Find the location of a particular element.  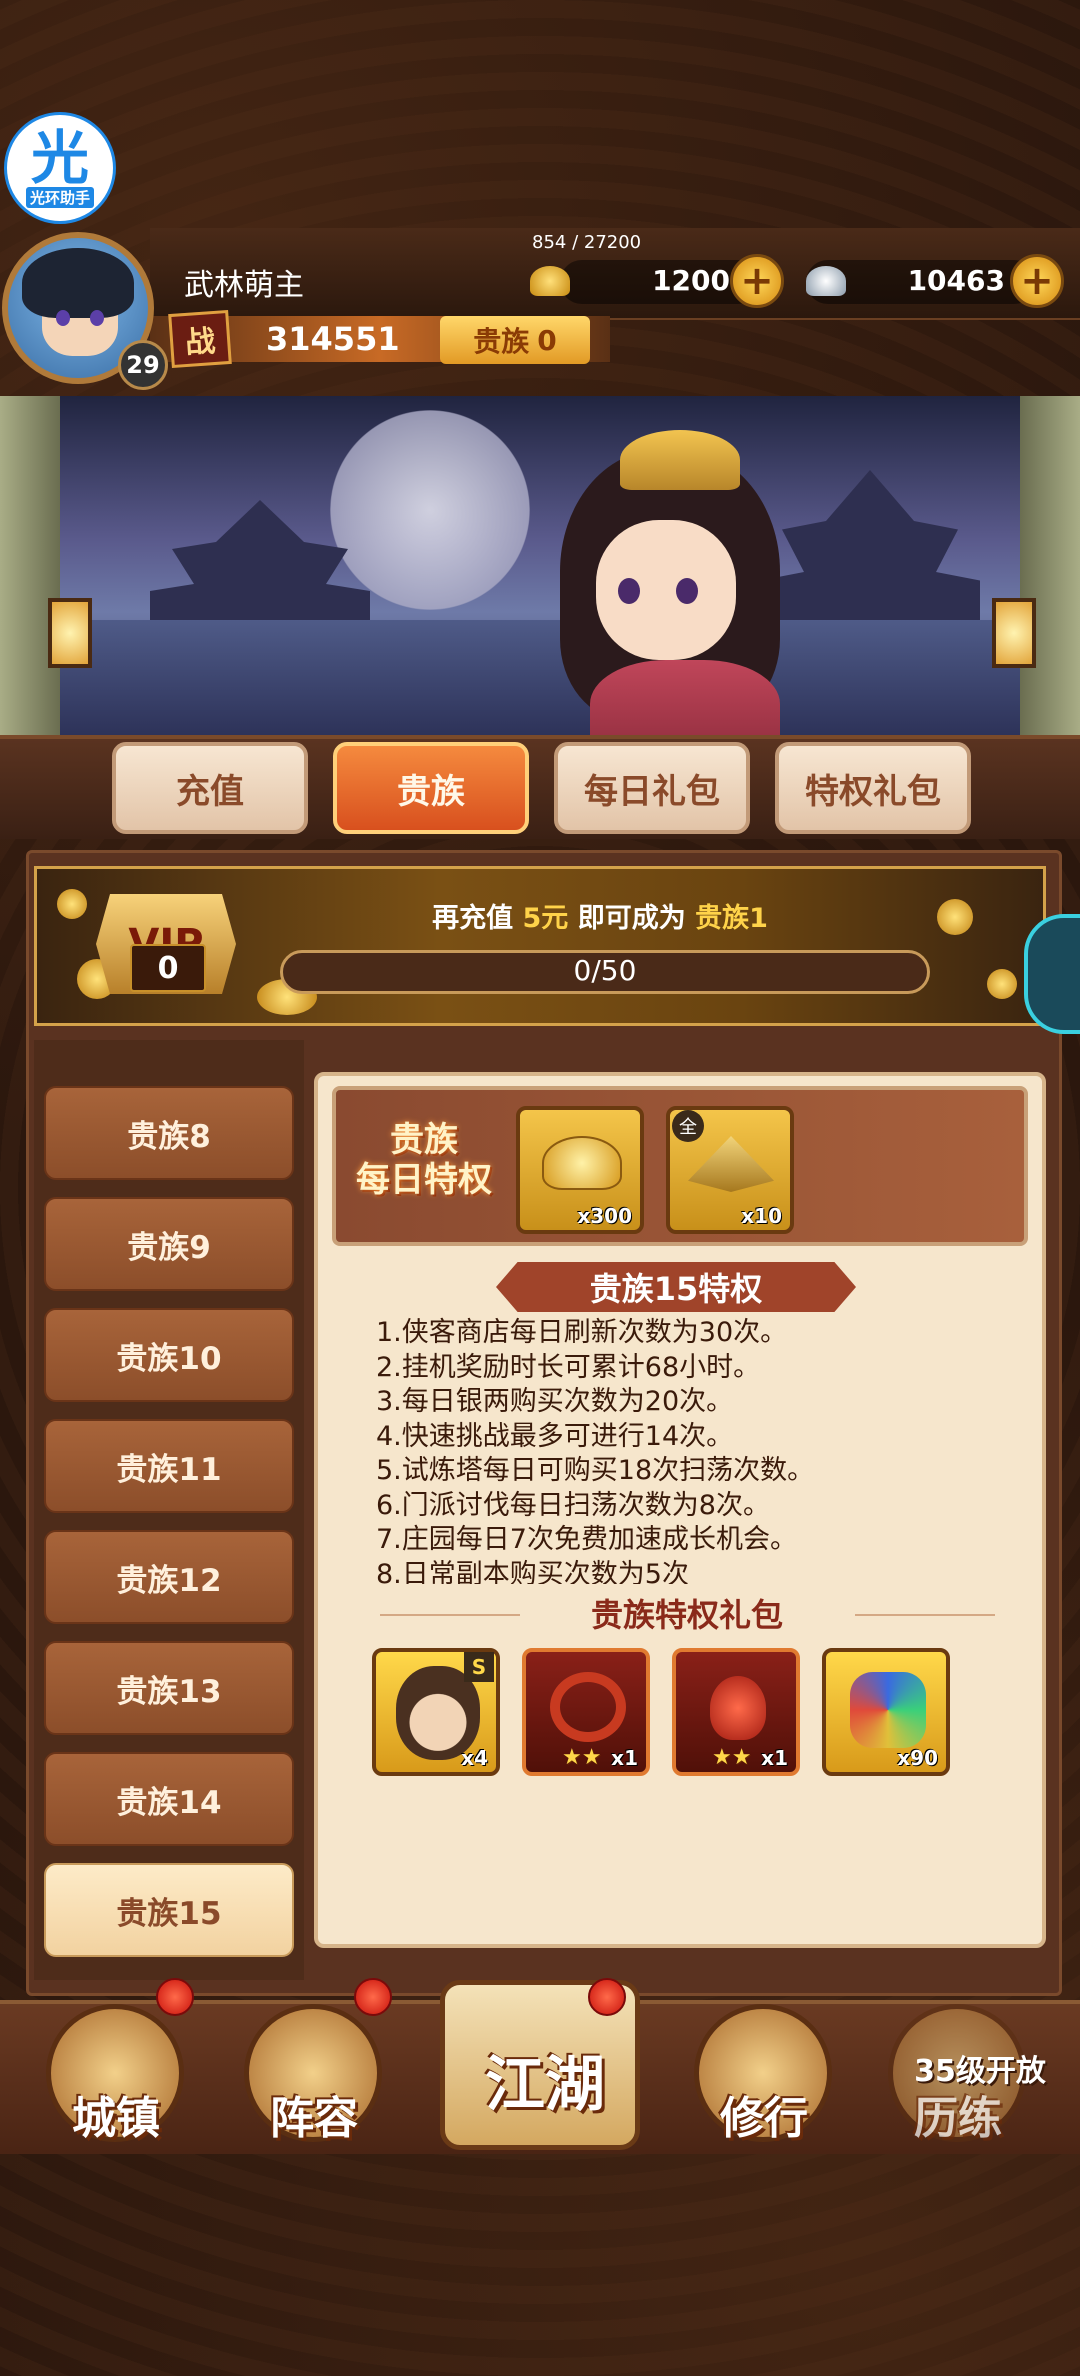

vip-progress-text: 0/50 is located at coordinates (605, 970).